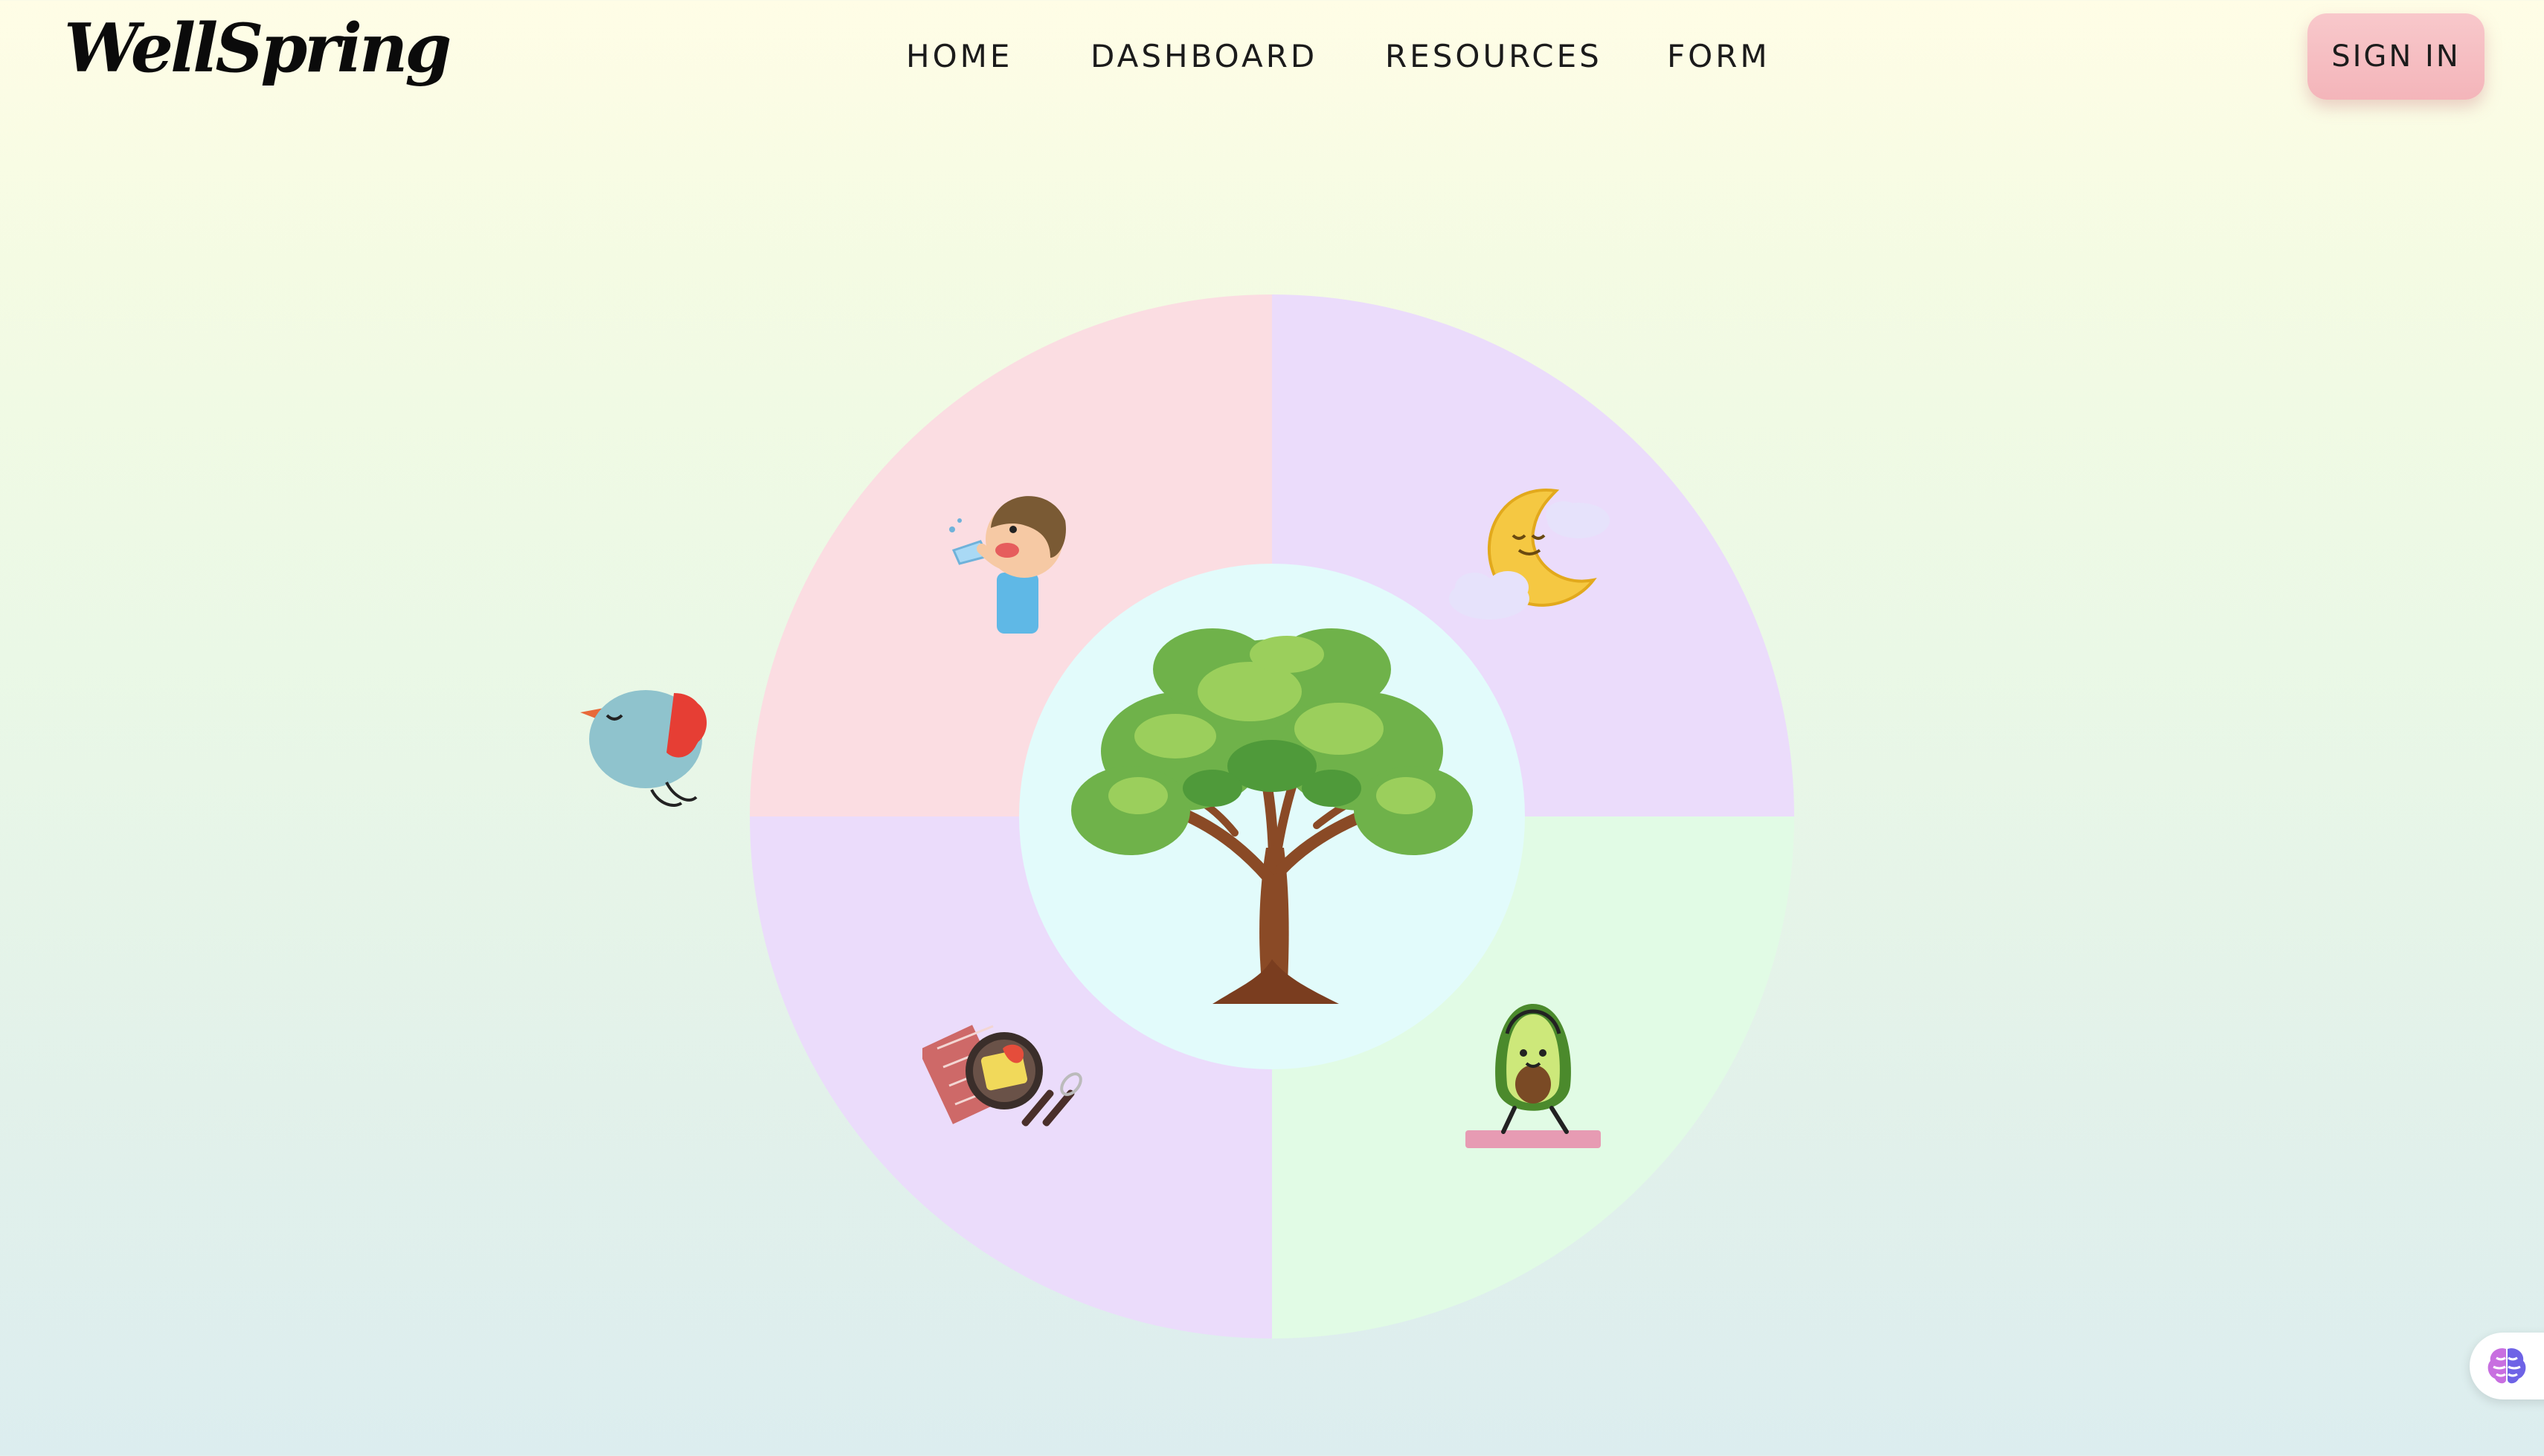 This screenshot has height=1456, width=2544. Describe the element at coordinates (1272, 811) in the screenshot. I see `tree-icon` at that location.